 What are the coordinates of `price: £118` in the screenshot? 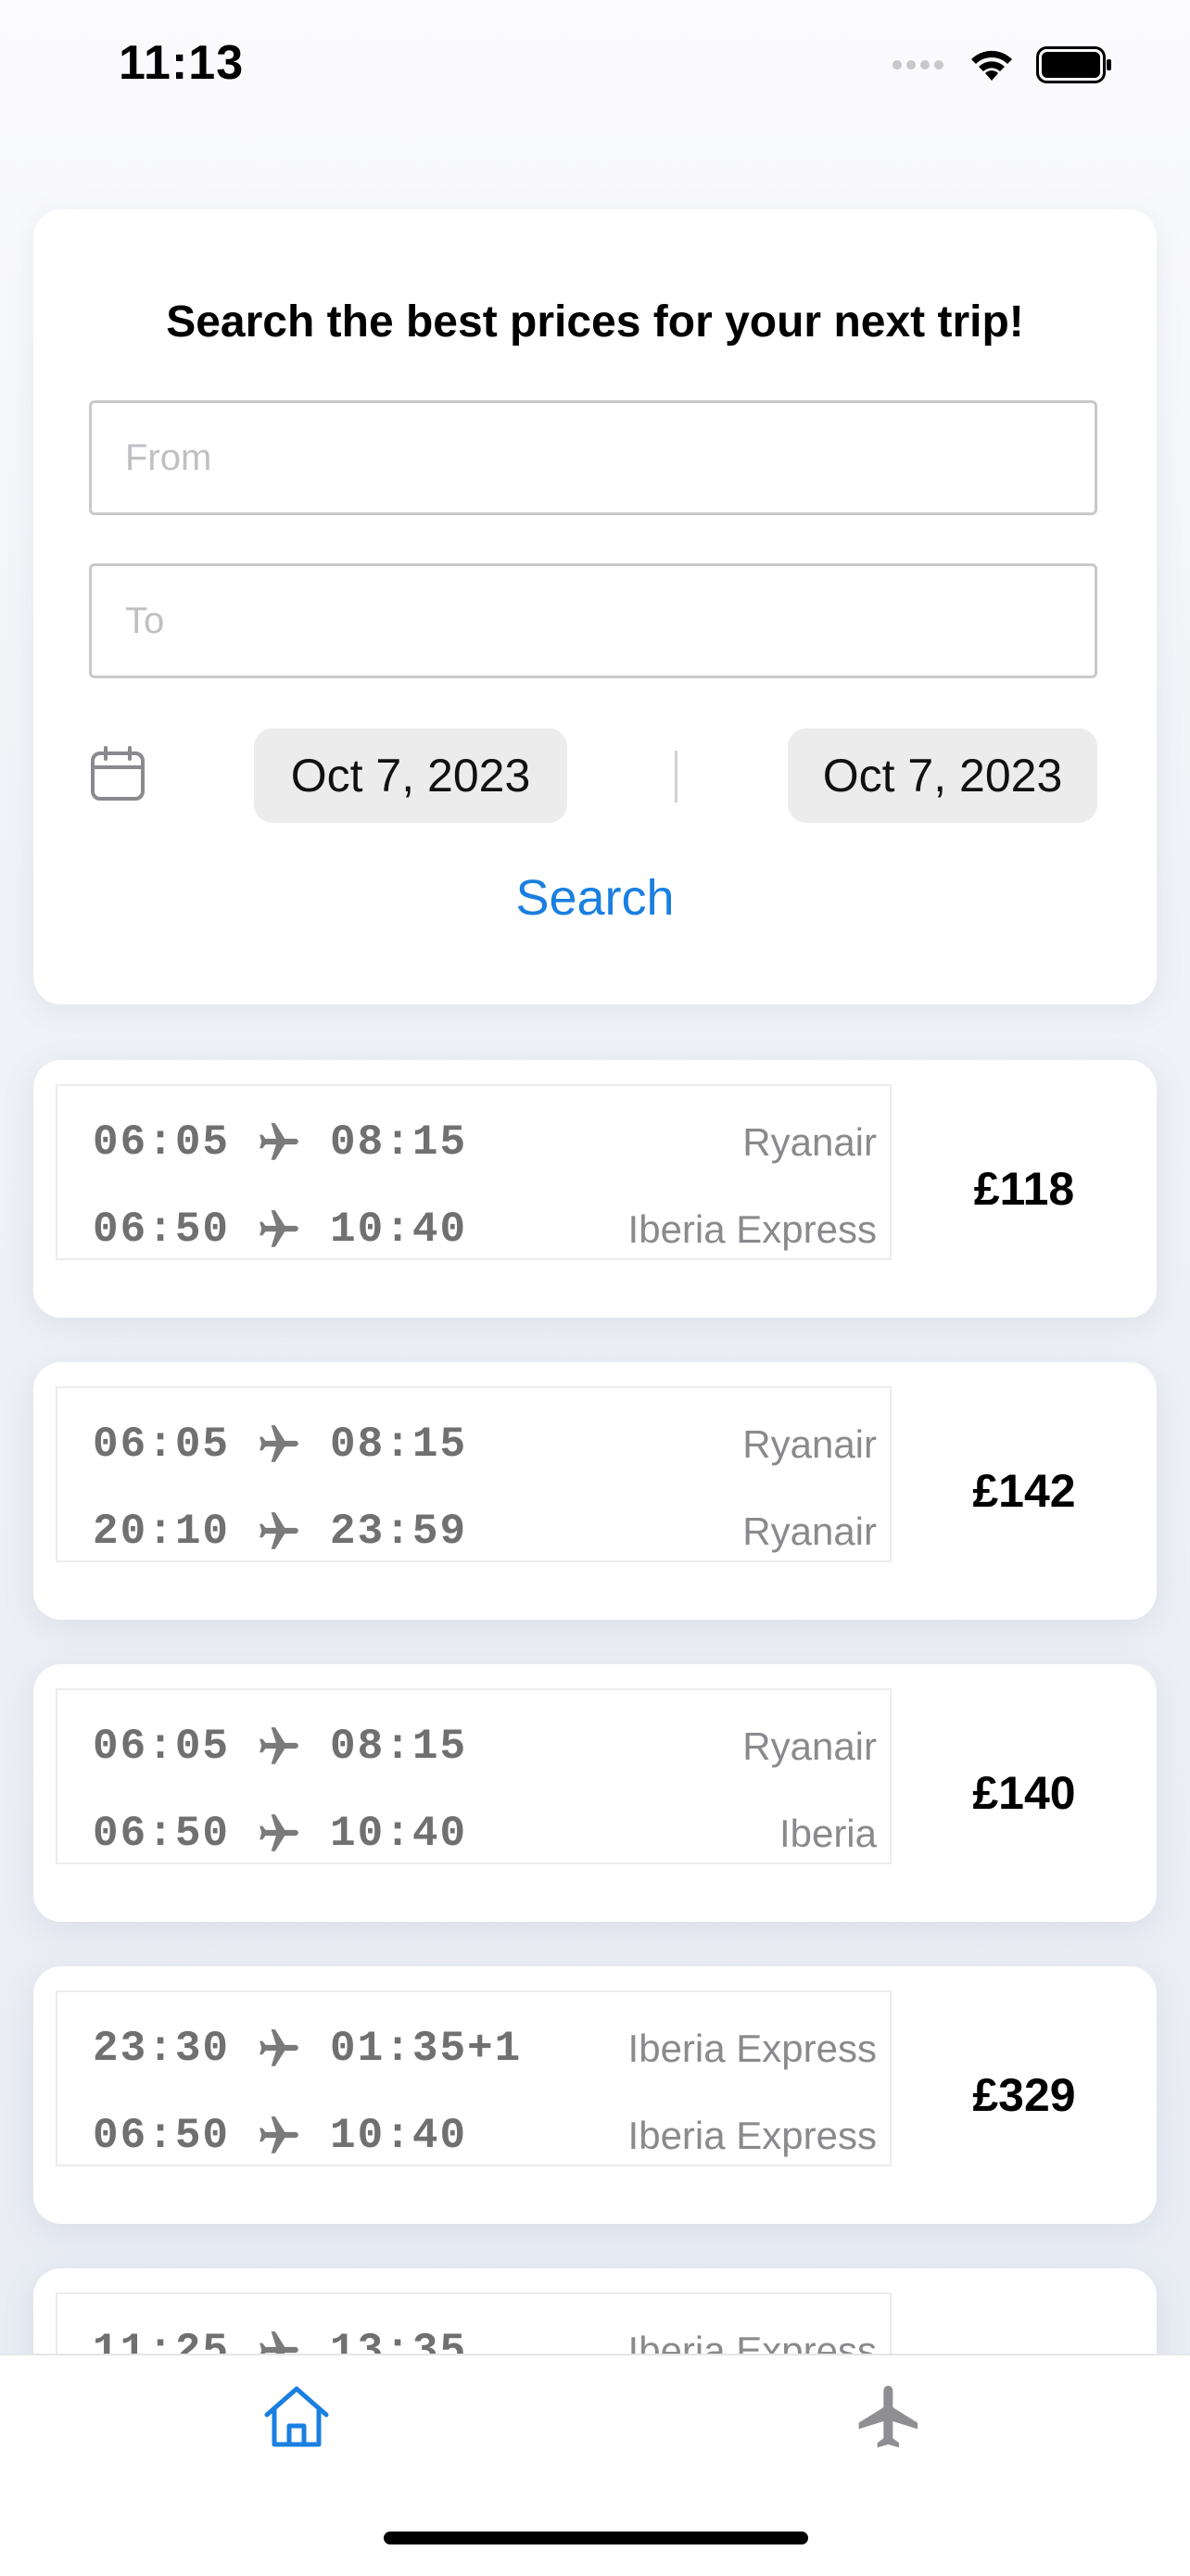 It's located at (1024, 1189).